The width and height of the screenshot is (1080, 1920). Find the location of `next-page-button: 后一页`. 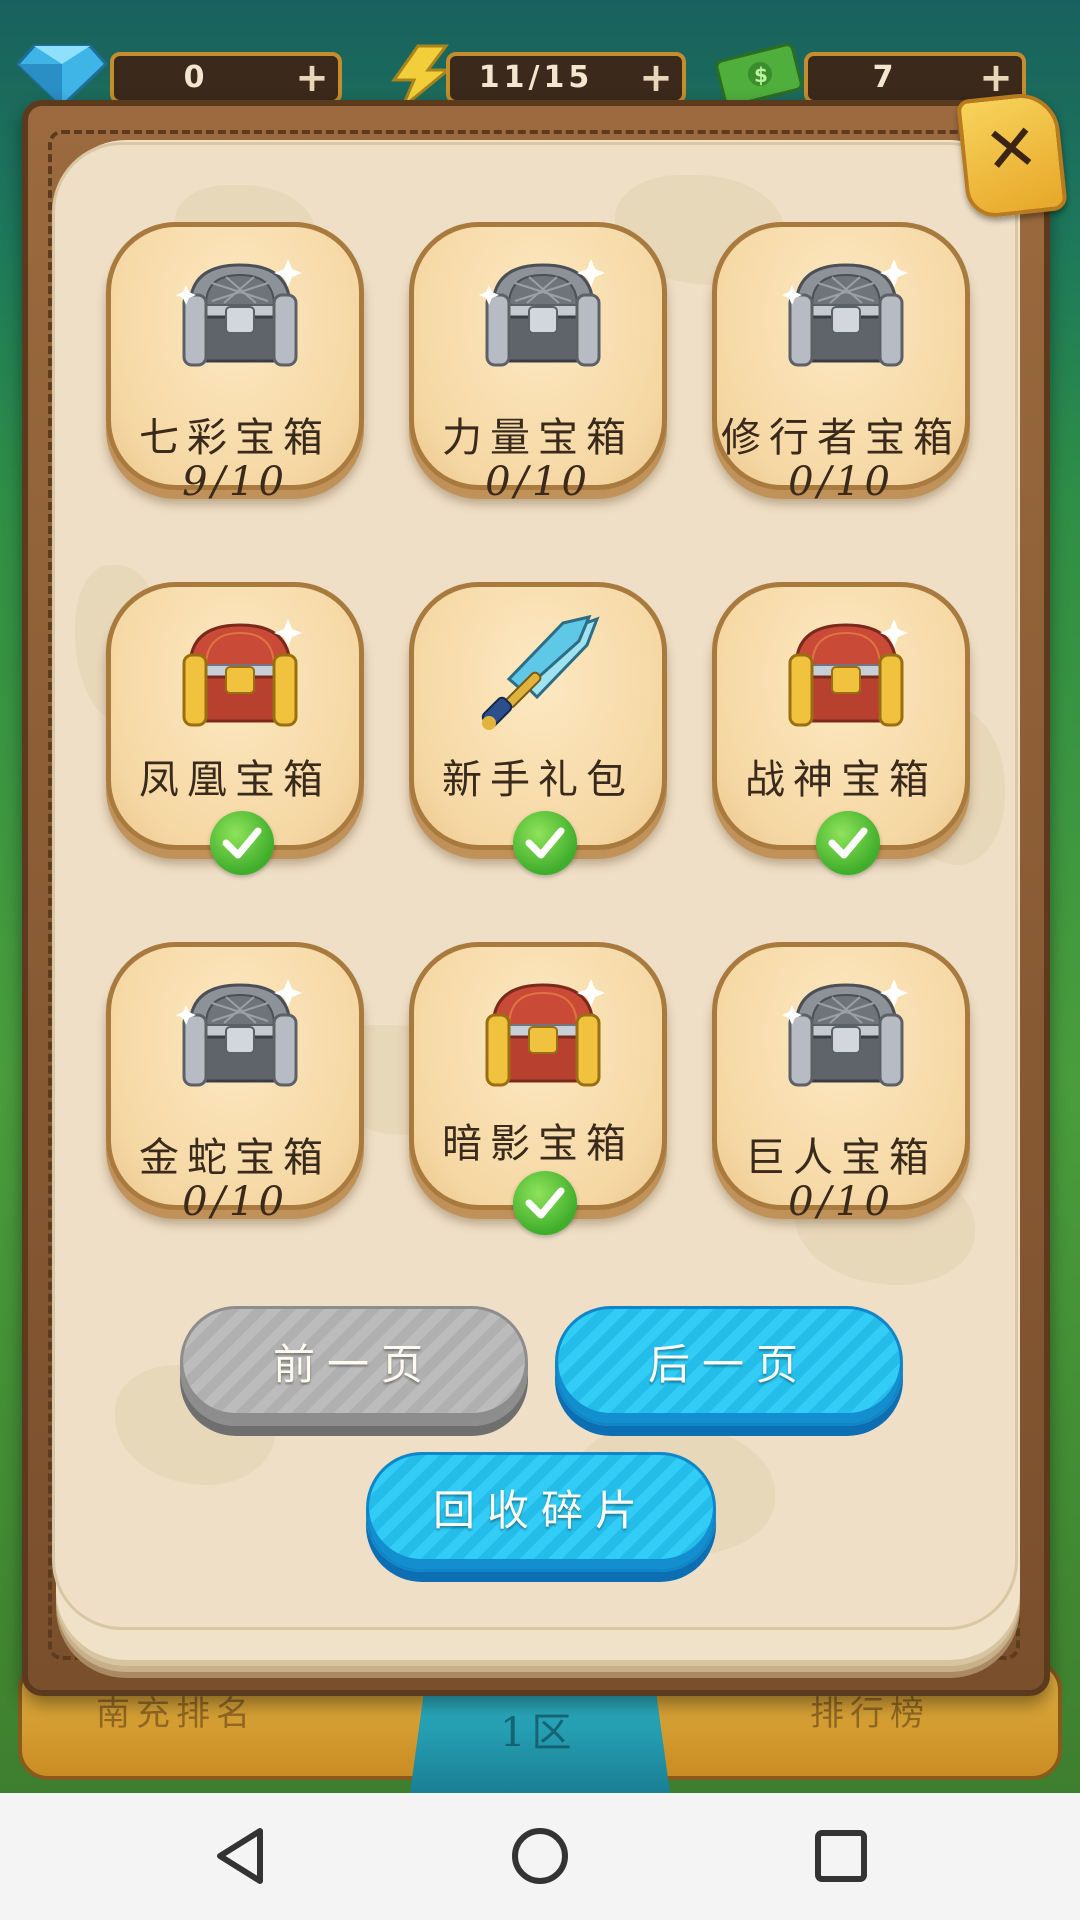

next-page-button: 后一页 is located at coordinates (729, 1366).